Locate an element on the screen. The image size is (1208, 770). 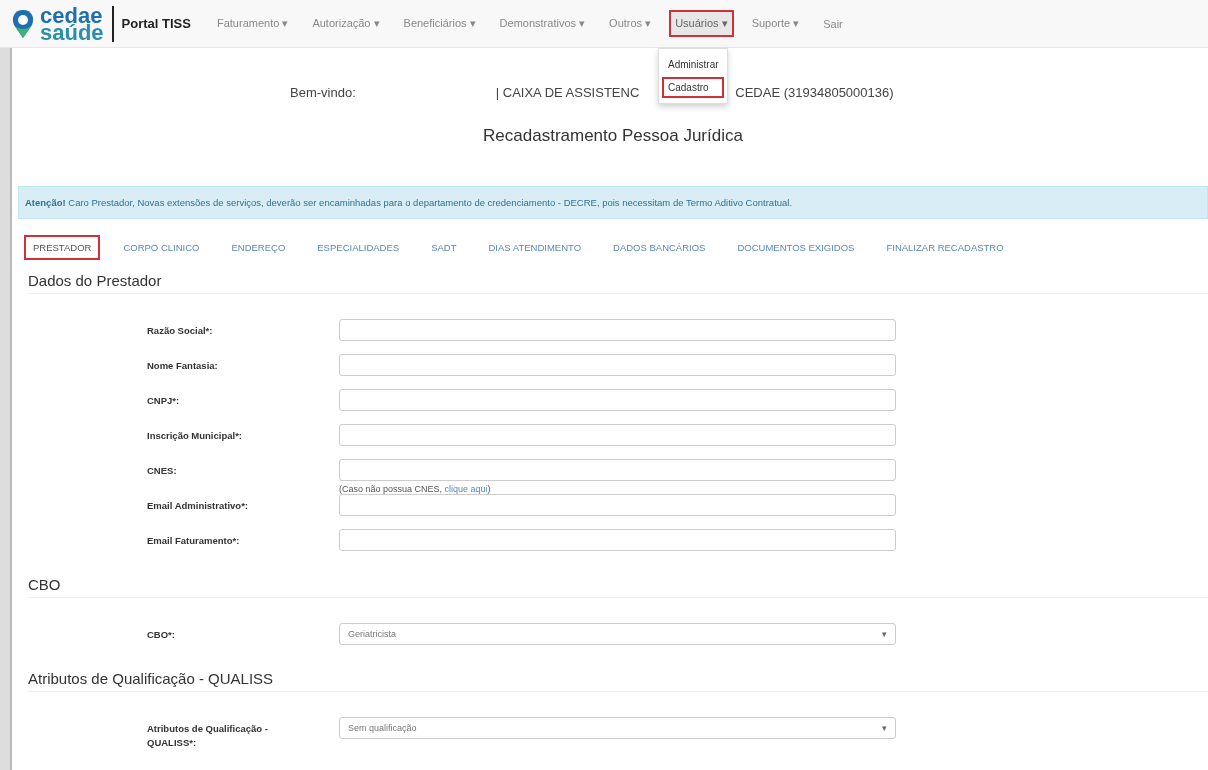
nav-menu-item: Suporte ▾ is located at coordinates (775, 23).